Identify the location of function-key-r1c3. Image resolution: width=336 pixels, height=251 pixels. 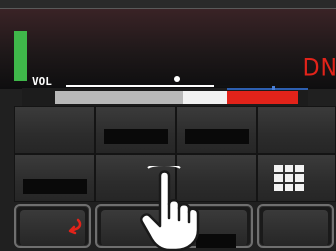
(216, 130).